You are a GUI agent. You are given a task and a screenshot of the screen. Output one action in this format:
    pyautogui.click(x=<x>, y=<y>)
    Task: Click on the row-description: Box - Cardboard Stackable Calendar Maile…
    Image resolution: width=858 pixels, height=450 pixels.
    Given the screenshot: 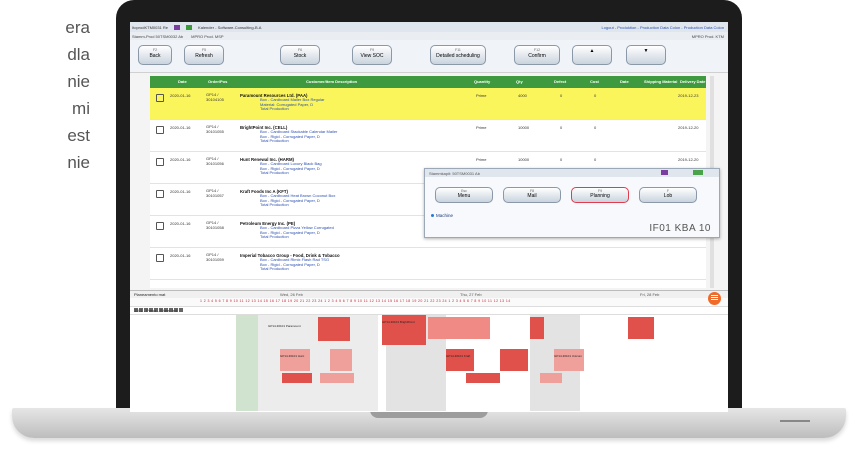 What is the action you would take?
    pyautogui.click(x=298, y=136)
    